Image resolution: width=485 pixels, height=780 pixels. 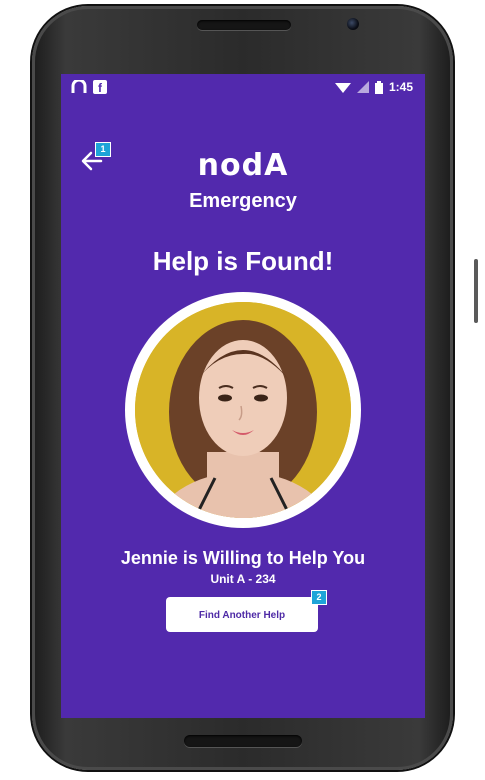 What do you see at coordinates (353, 24) in the screenshot?
I see `front-camera-icon` at bounding box center [353, 24].